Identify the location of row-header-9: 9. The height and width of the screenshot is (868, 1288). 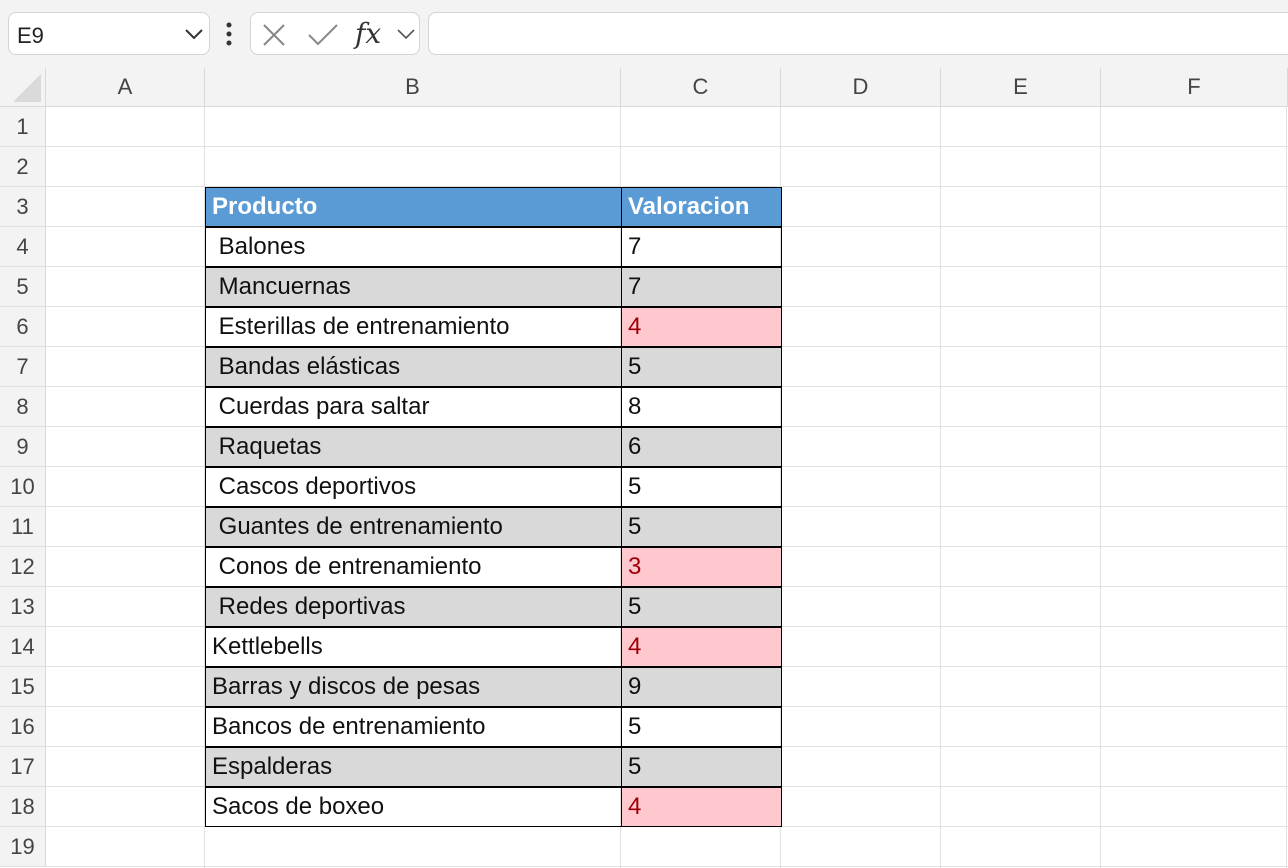
(23, 447).